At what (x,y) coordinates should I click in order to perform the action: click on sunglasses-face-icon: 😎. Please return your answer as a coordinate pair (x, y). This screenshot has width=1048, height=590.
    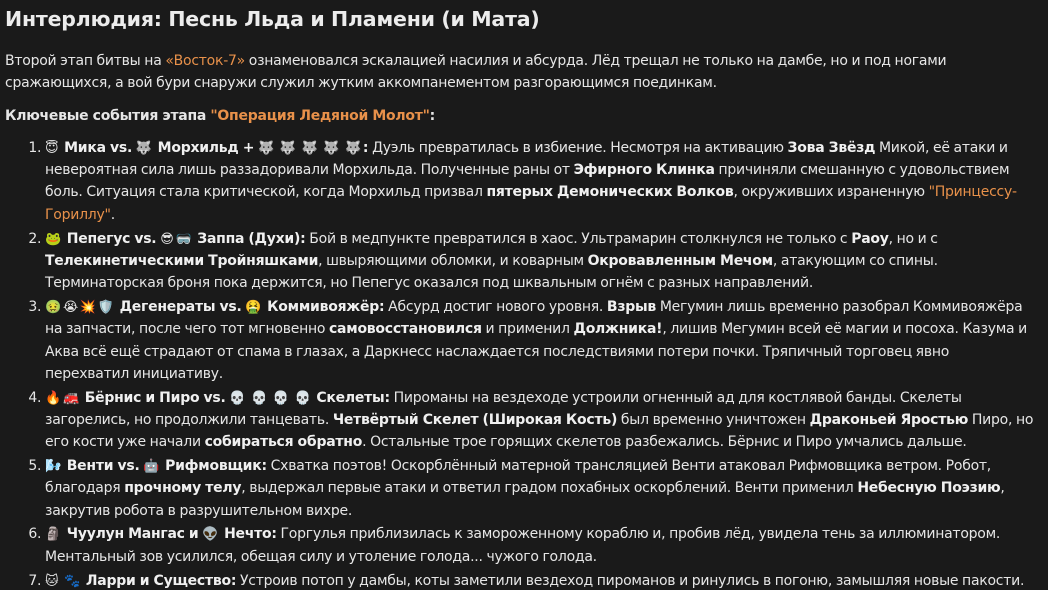
    Looking at the image, I should click on (167, 239).